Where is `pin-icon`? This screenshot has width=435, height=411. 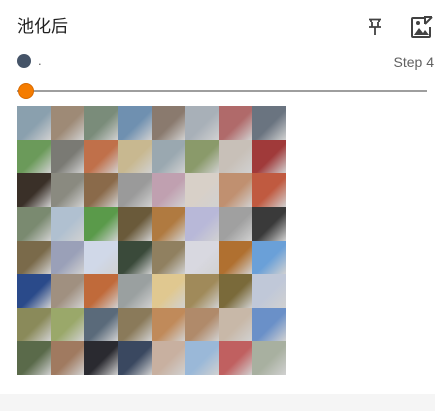 pin-icon is located at coordinates (375, 26).